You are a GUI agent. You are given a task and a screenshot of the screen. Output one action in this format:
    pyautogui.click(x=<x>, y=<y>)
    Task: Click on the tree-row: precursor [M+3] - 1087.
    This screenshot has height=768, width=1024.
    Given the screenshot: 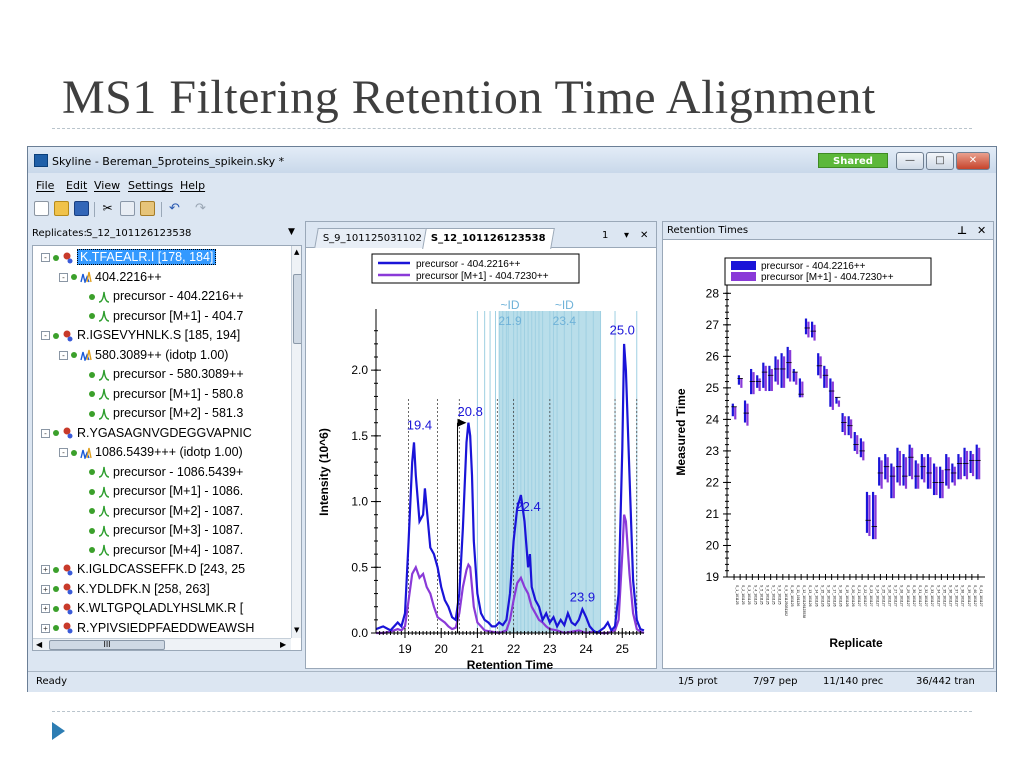 What is the action you would take?
    pyautogui.click(x=160, y=530)
    